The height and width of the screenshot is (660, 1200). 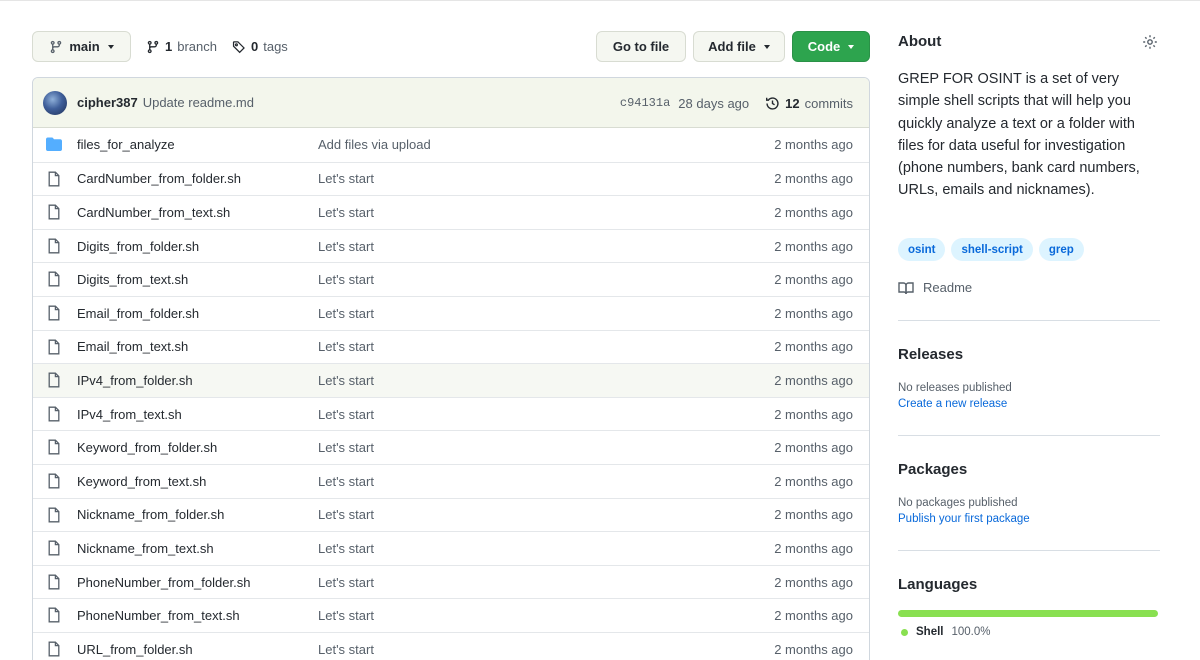 I want to click on create-release-link: Create a new release, so click(x=952, y=404).